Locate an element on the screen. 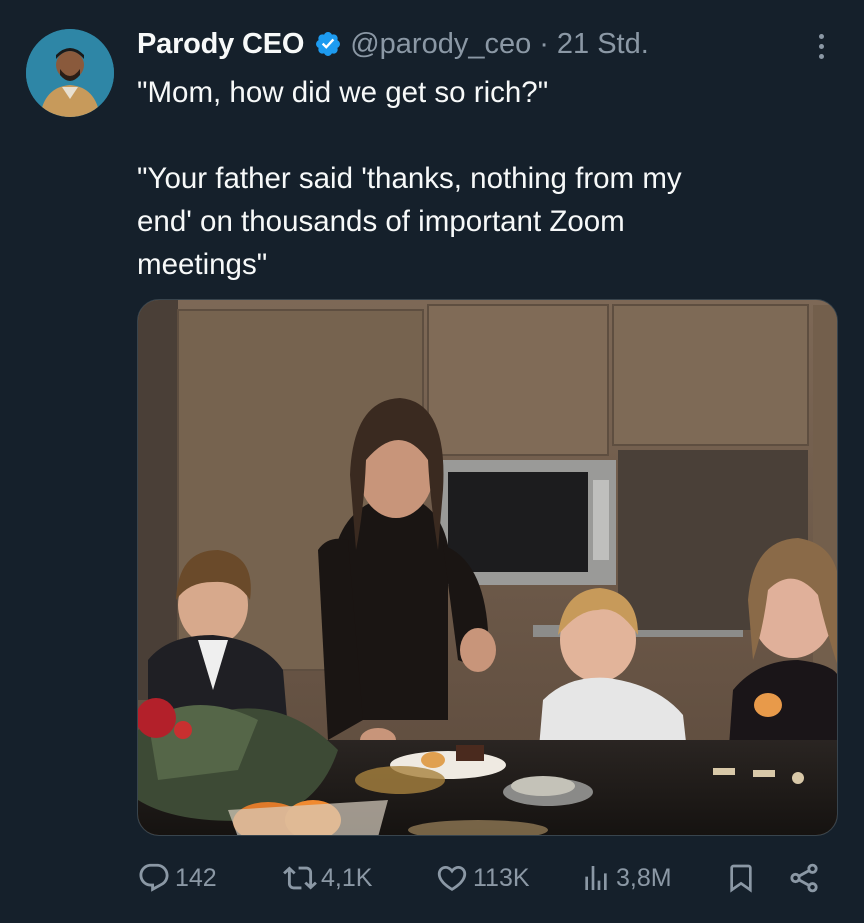  reply-count: 142 is located at coordinates (196, 877).